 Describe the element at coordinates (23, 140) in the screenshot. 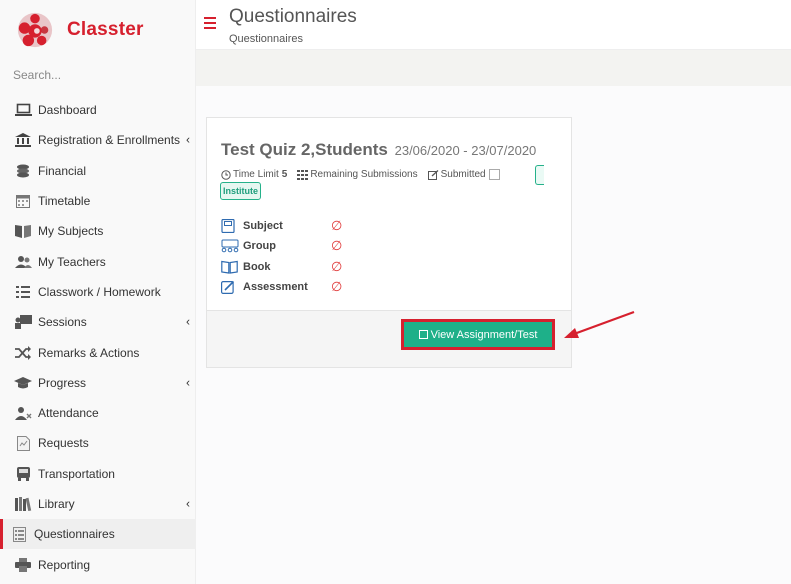

I see `institution-icon` at that location.